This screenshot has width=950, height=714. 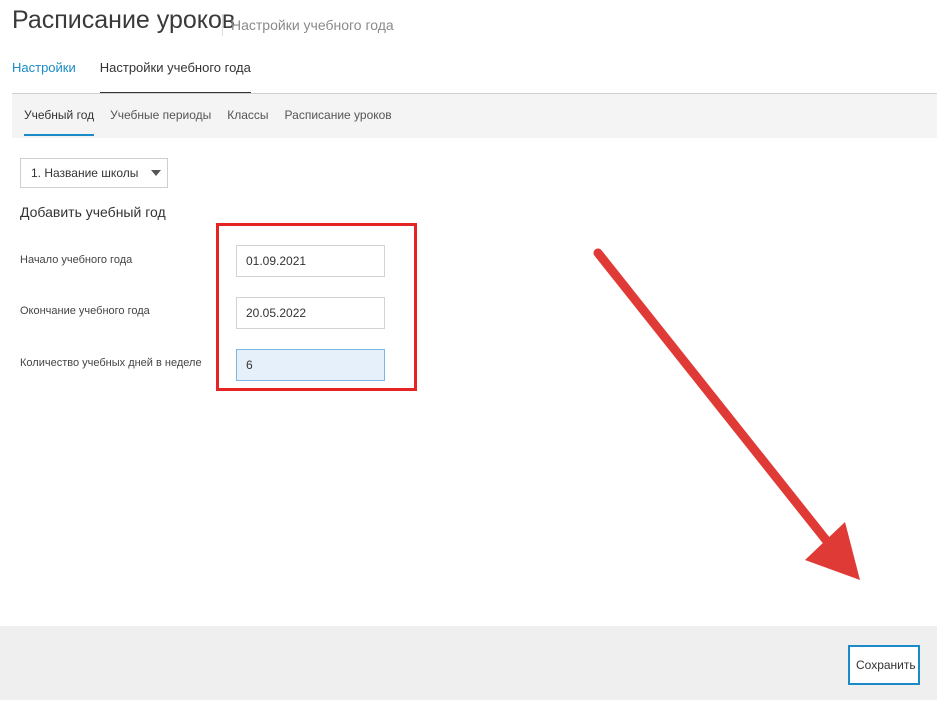 I want to click on annotation-arrow, so click(x=726, y=414).